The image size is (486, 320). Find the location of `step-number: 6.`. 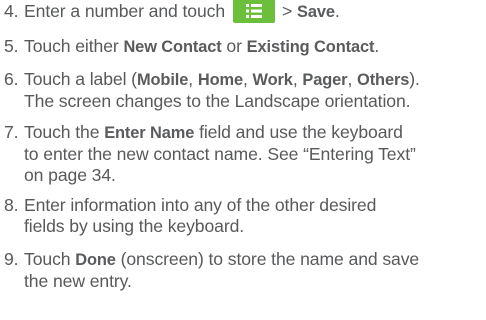

step-number: 6. is located at coordinates (11, 79).